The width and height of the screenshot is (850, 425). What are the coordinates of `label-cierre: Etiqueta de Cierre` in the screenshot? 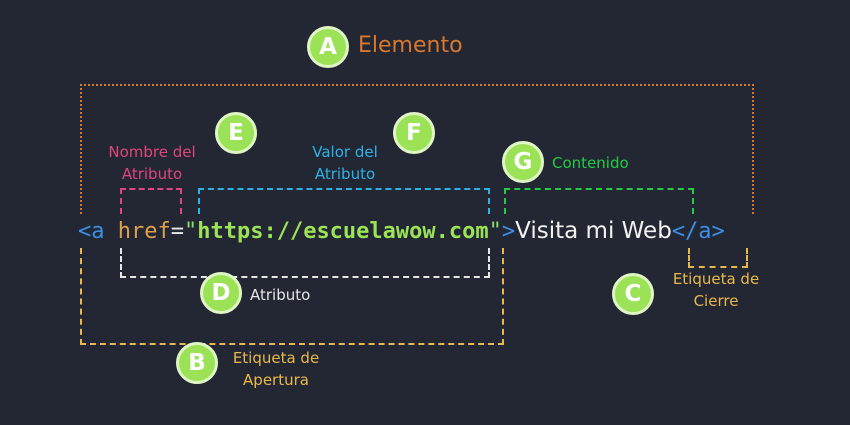 It's located at (716, 290).